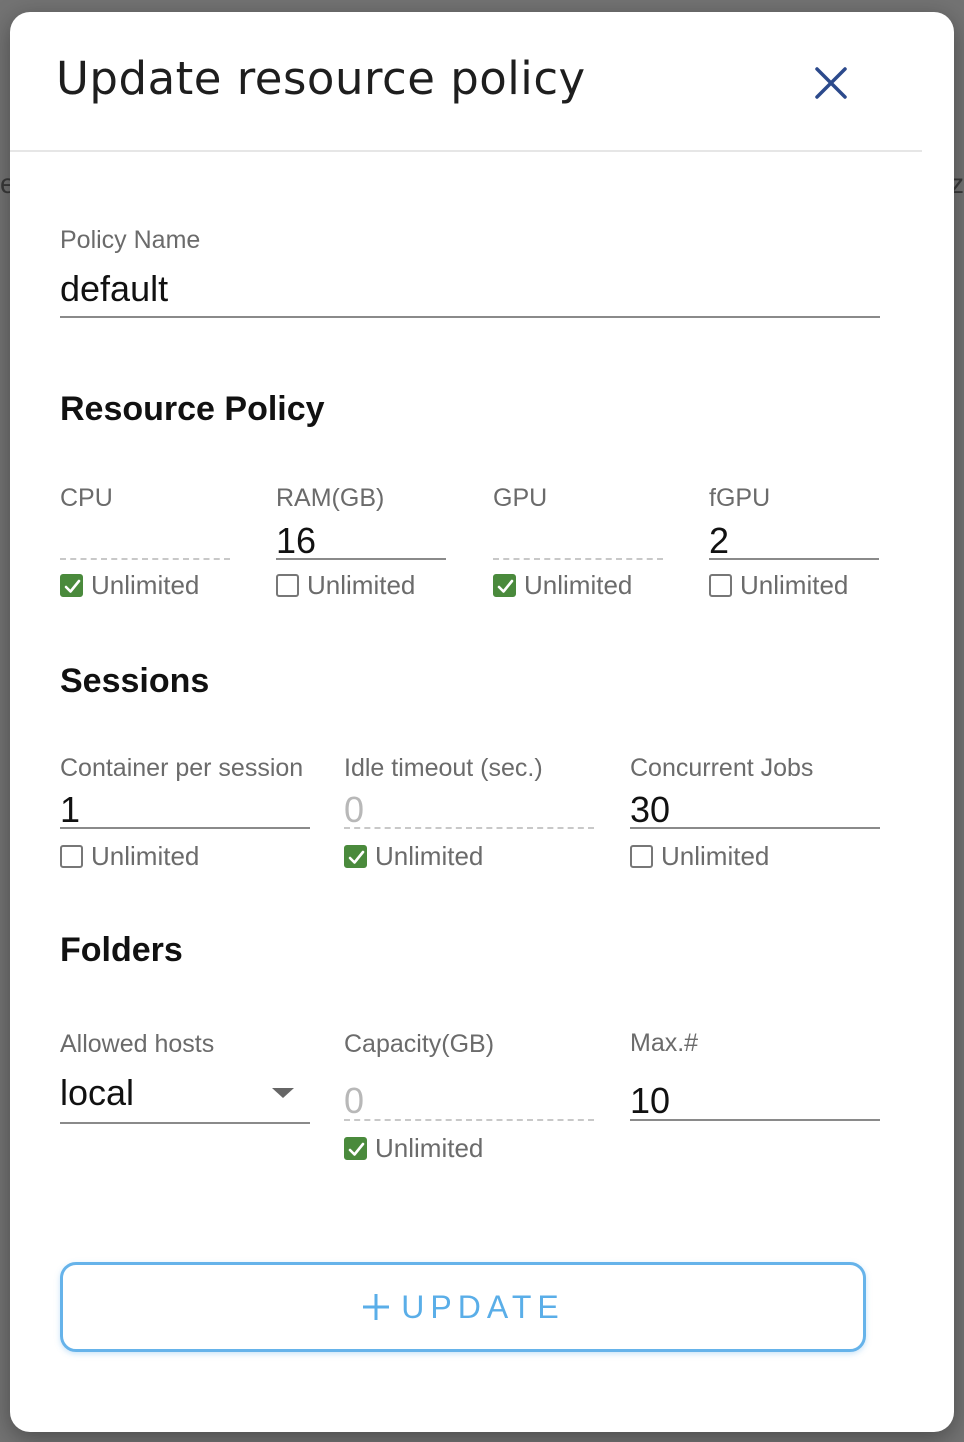 This screenshot has width=964, height=1442. Describe the element at coordinates (722, 768) in the screenshot. I see `concurrent-jobs-label: Concurrent Jobs` at that location.